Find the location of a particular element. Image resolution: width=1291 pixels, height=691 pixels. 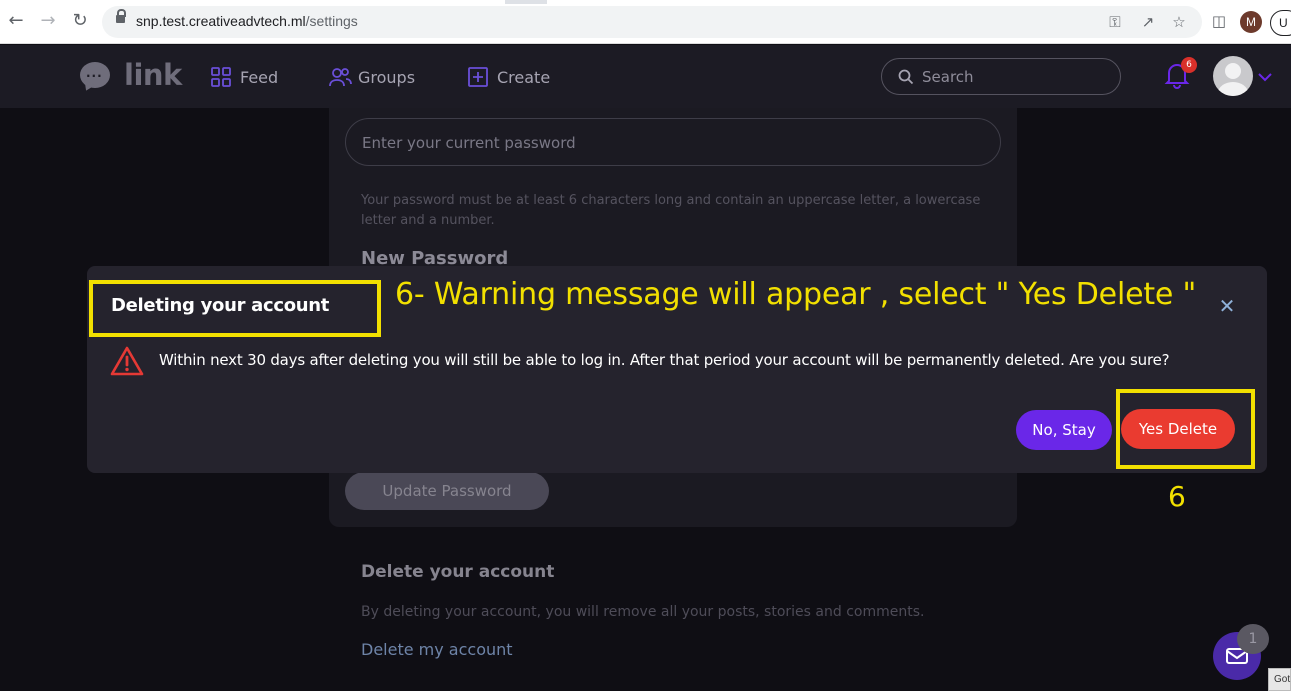

current-password-field is located at coordinates (673, 142).